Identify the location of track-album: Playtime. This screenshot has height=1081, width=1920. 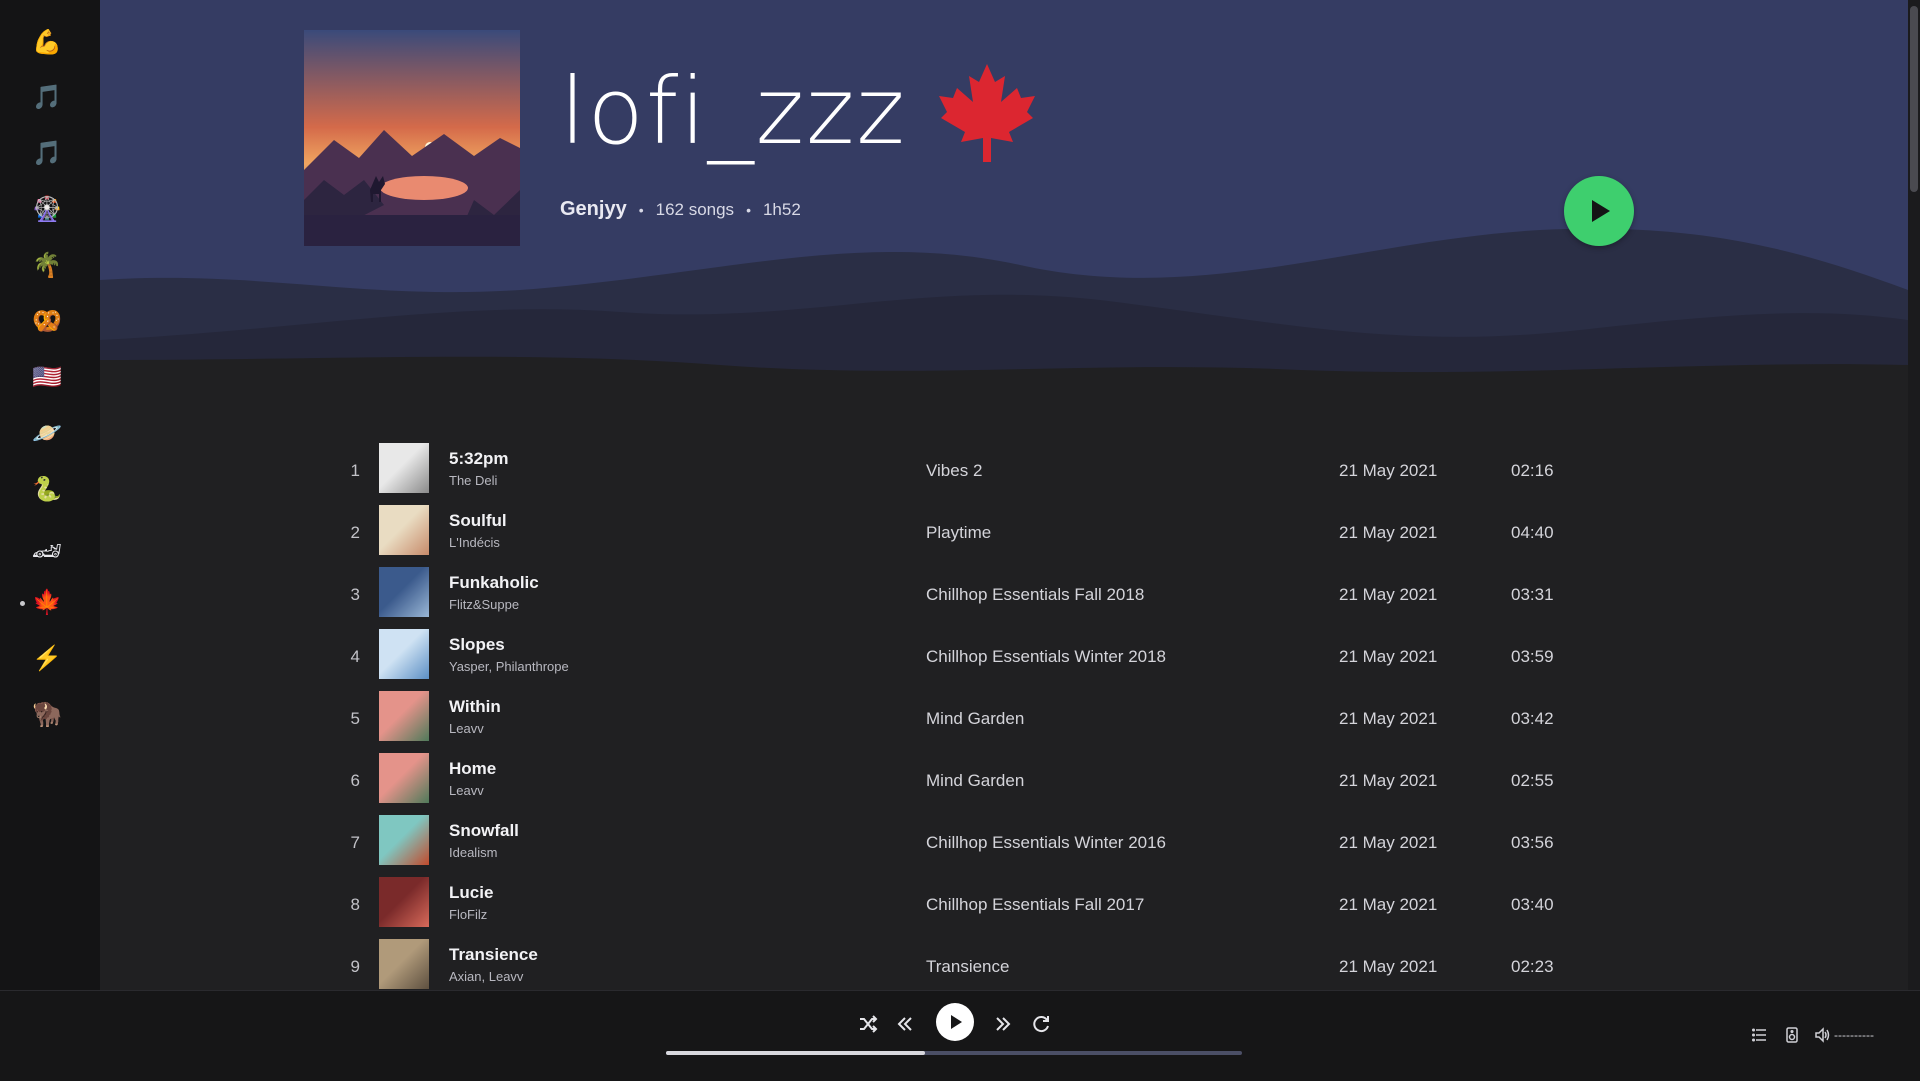
(958, 533).